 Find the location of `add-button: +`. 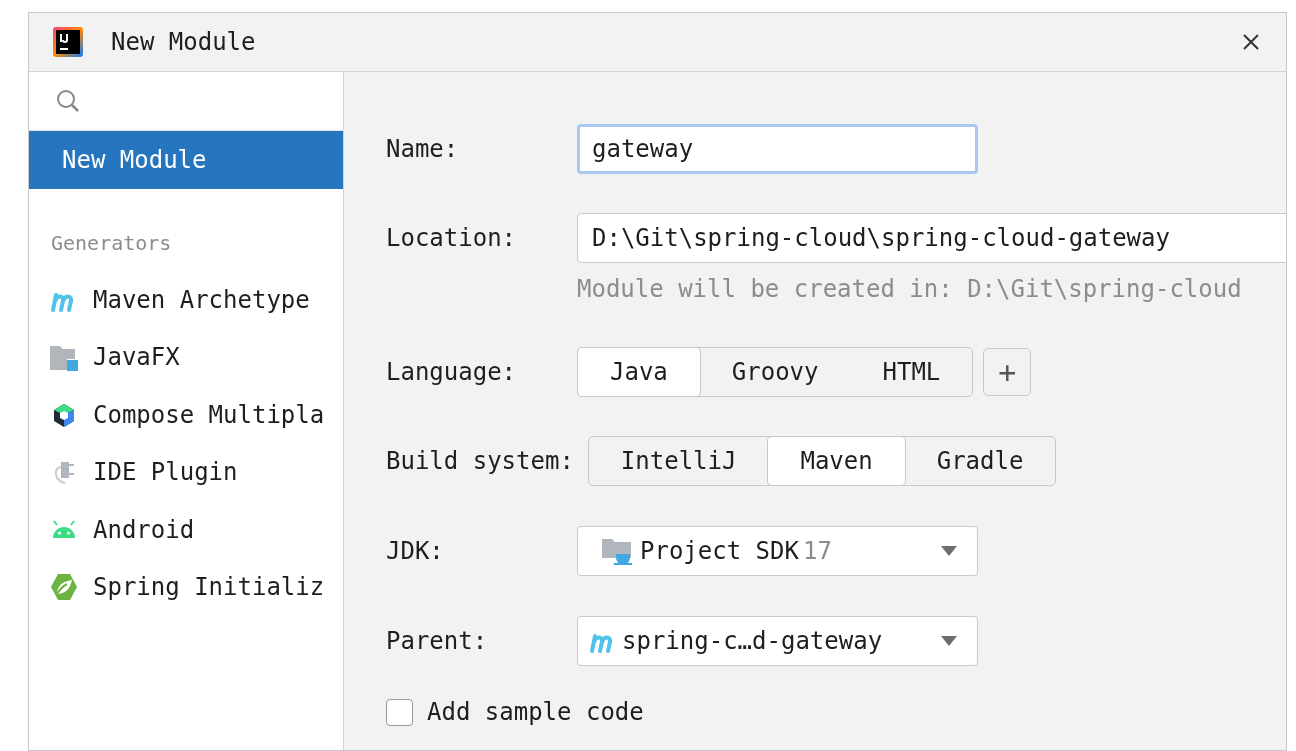

add-button: + is located at coordinates (1007, 372).